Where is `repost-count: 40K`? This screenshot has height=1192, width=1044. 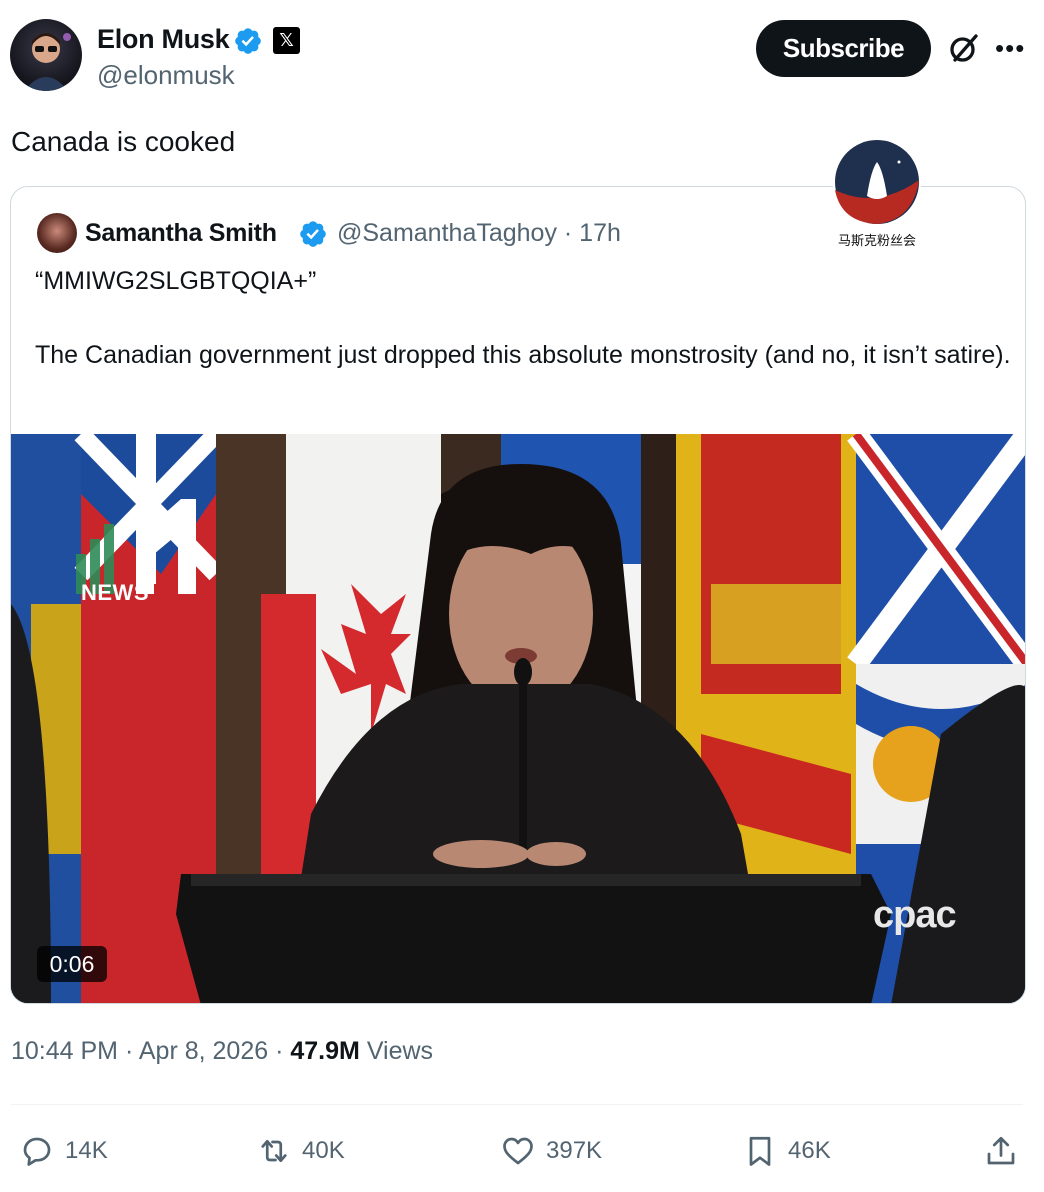 repost-count: 40K is located at coordinates (323, 1150).